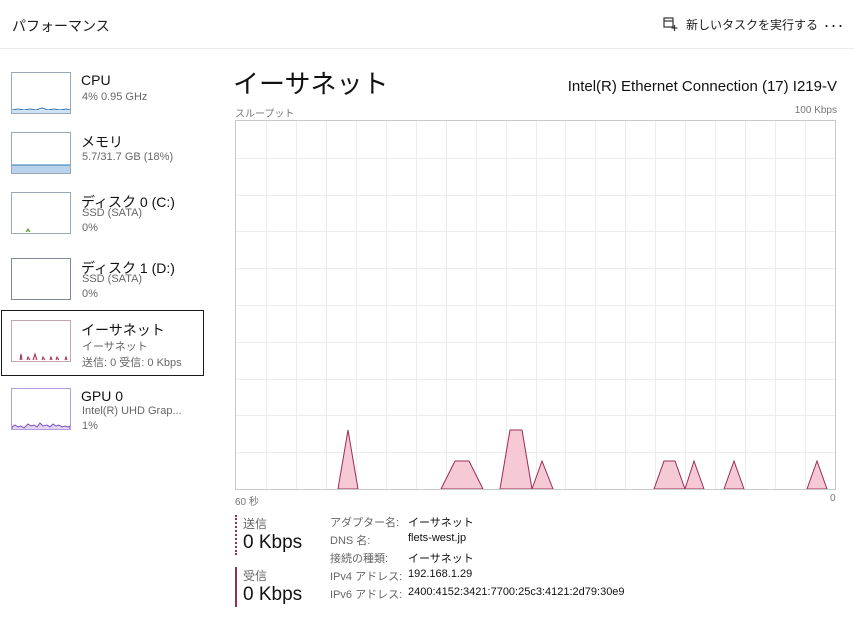 This screenshot has width=854, height=622. Describe the element at coordinates (815, 110) in the screenshot. I see `graph-max-label: 100 Kbps` at that location.